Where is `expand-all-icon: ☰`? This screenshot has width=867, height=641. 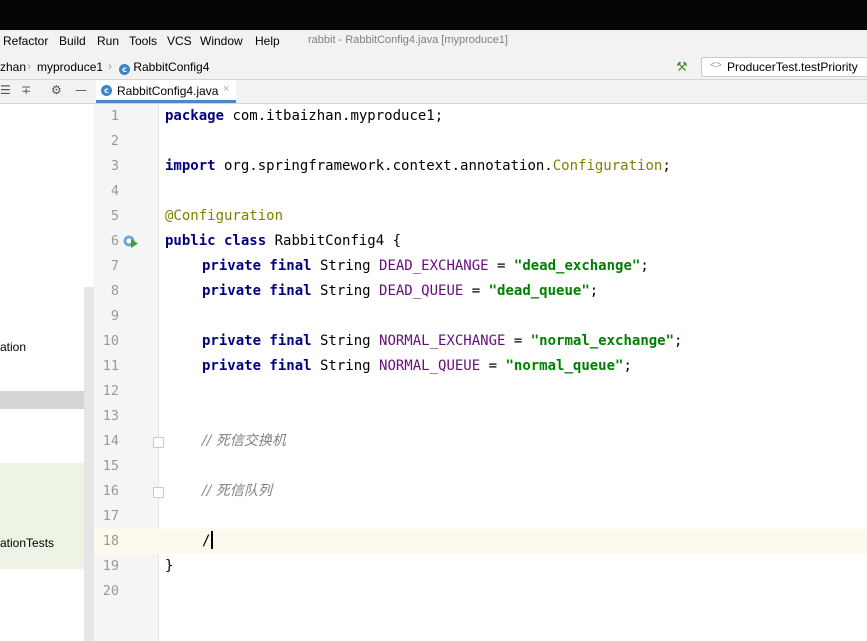 expand-all-icon: ☰ is located at coordinates (5, 90).